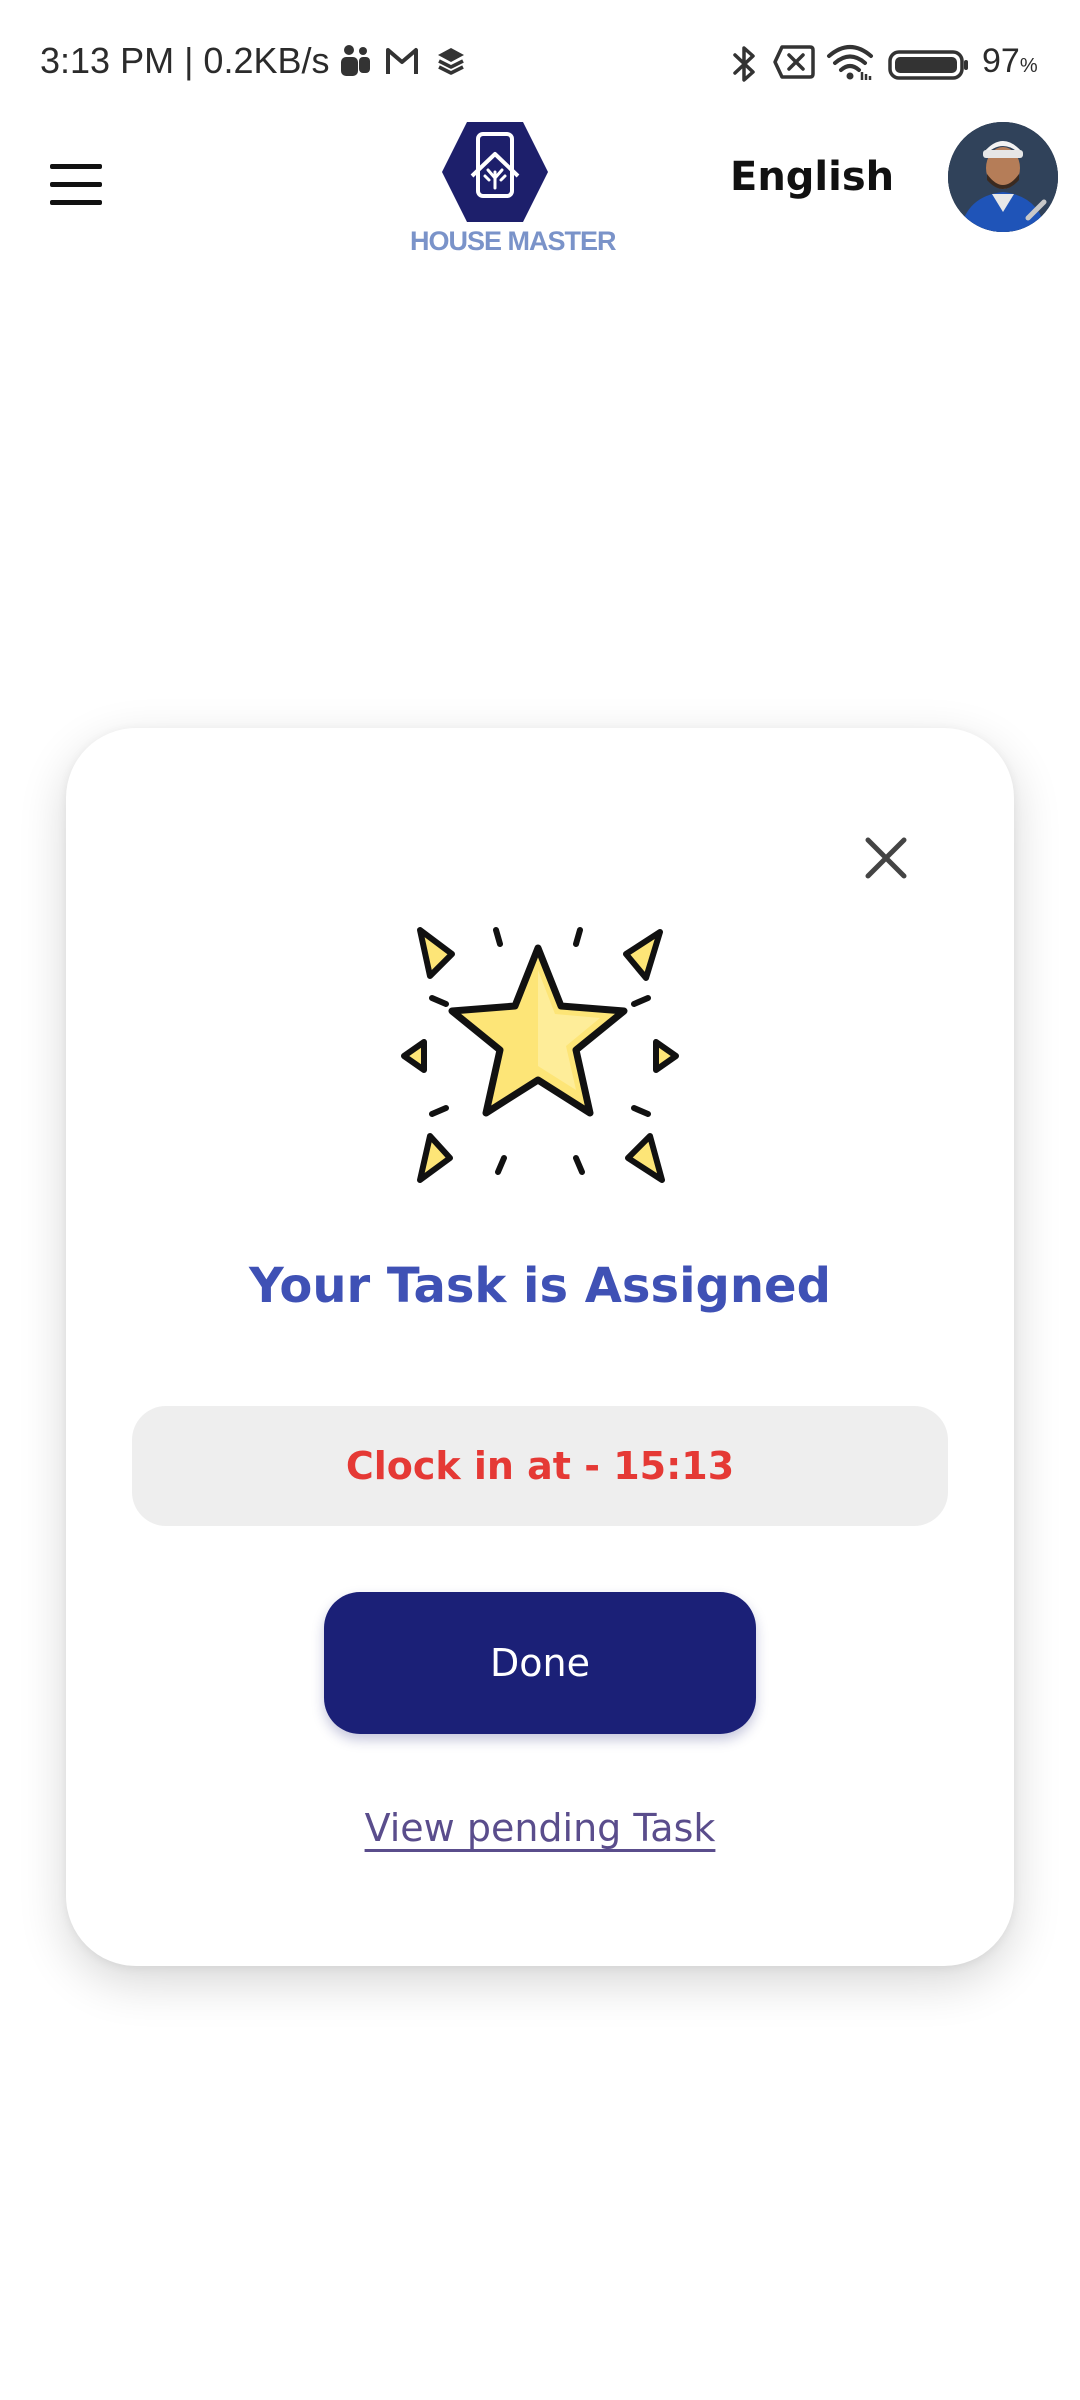 This screenshot has height=2400, width=1080. What do you see at coordinates (1010, 61) in the screenshot?
I see `battery-percentage: 97%` at bounding box center [1010, 61].